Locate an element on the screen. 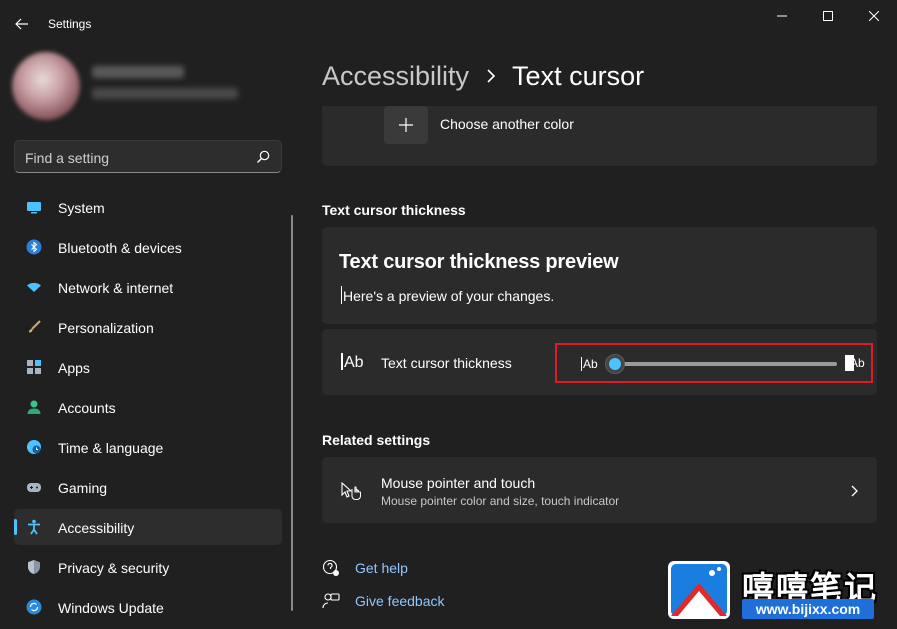 The width and height of the screenshot is (897, 629). sidebar-item-system: System is located at coordinates (148, 207).